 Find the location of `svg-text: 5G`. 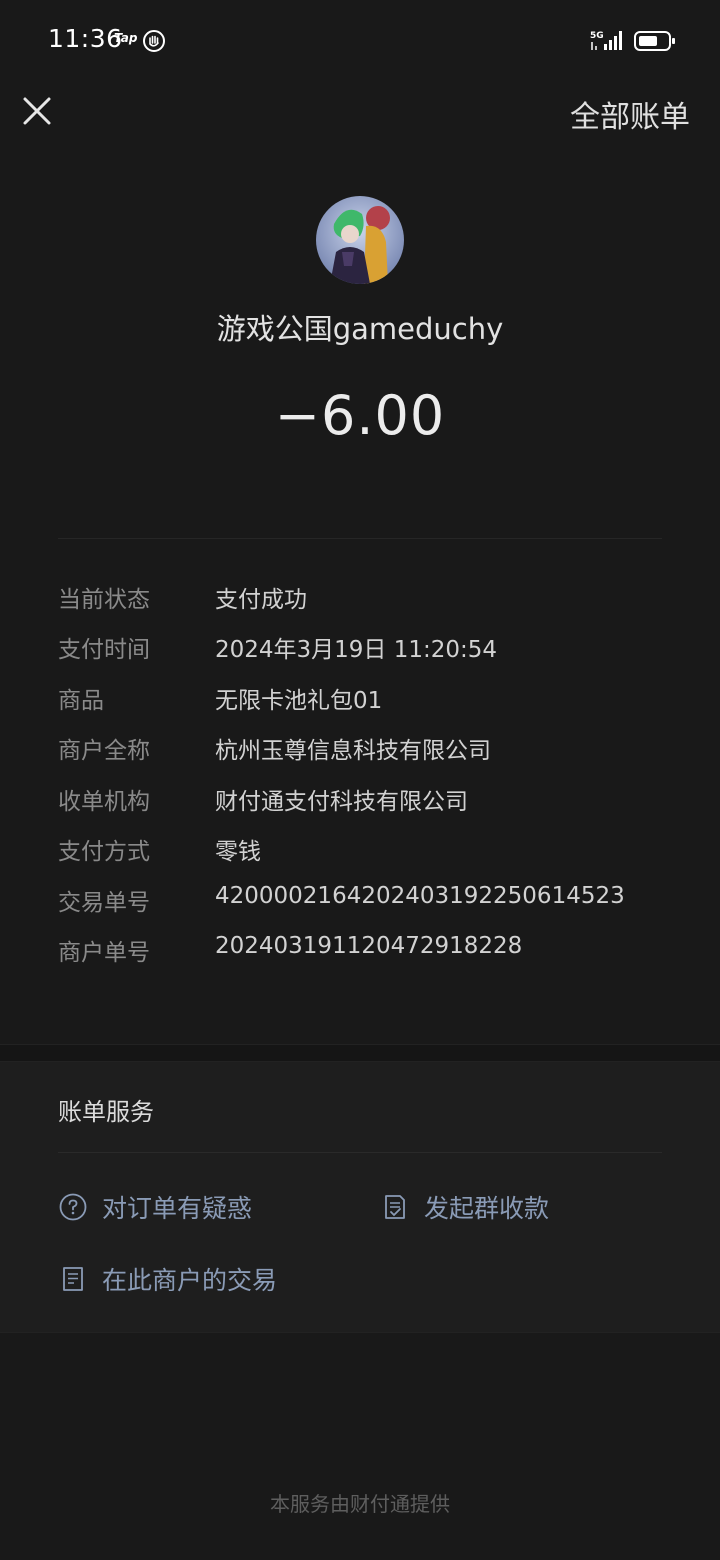

svg-text: 5G is located at coordinates (597, 36).